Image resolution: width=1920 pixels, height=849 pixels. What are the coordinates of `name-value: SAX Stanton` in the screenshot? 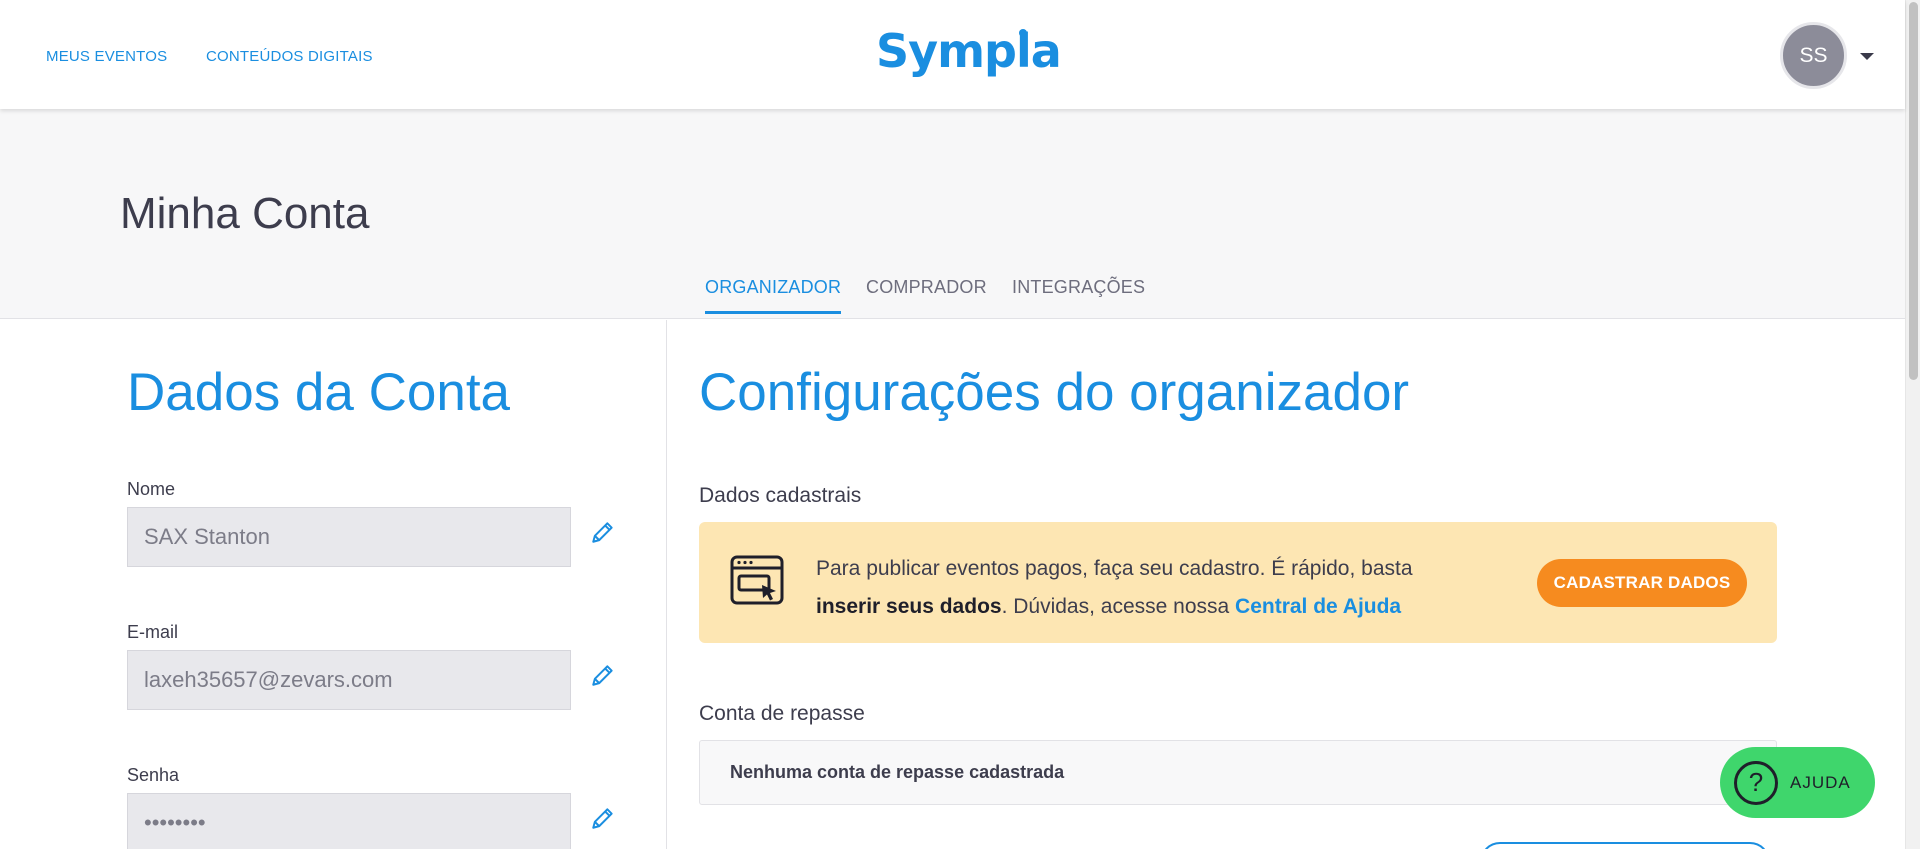 It's located at (207, 536).